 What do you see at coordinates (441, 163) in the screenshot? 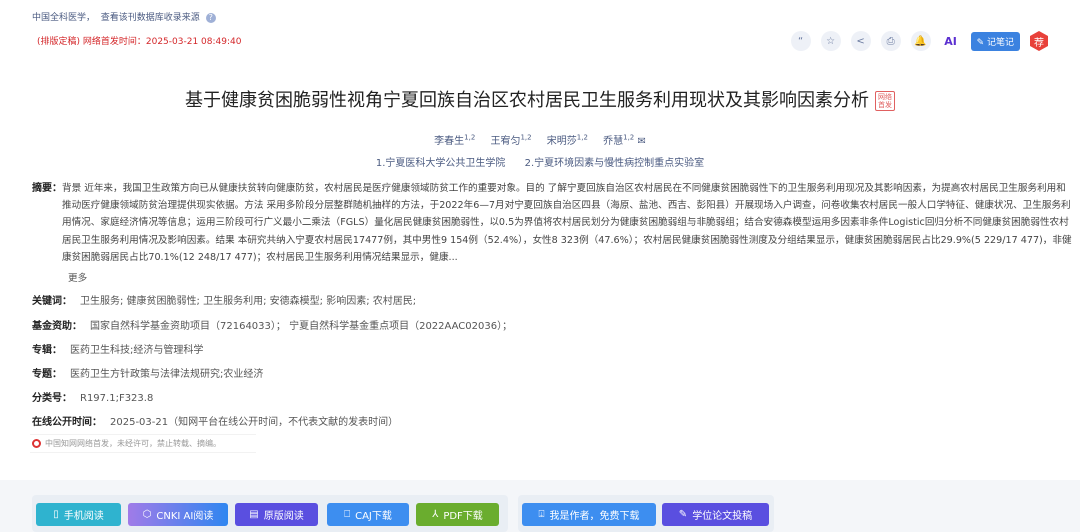
I see `affiliation: 1.宁夏医科大学公共卫生学院` at bounding box center [441, 163].